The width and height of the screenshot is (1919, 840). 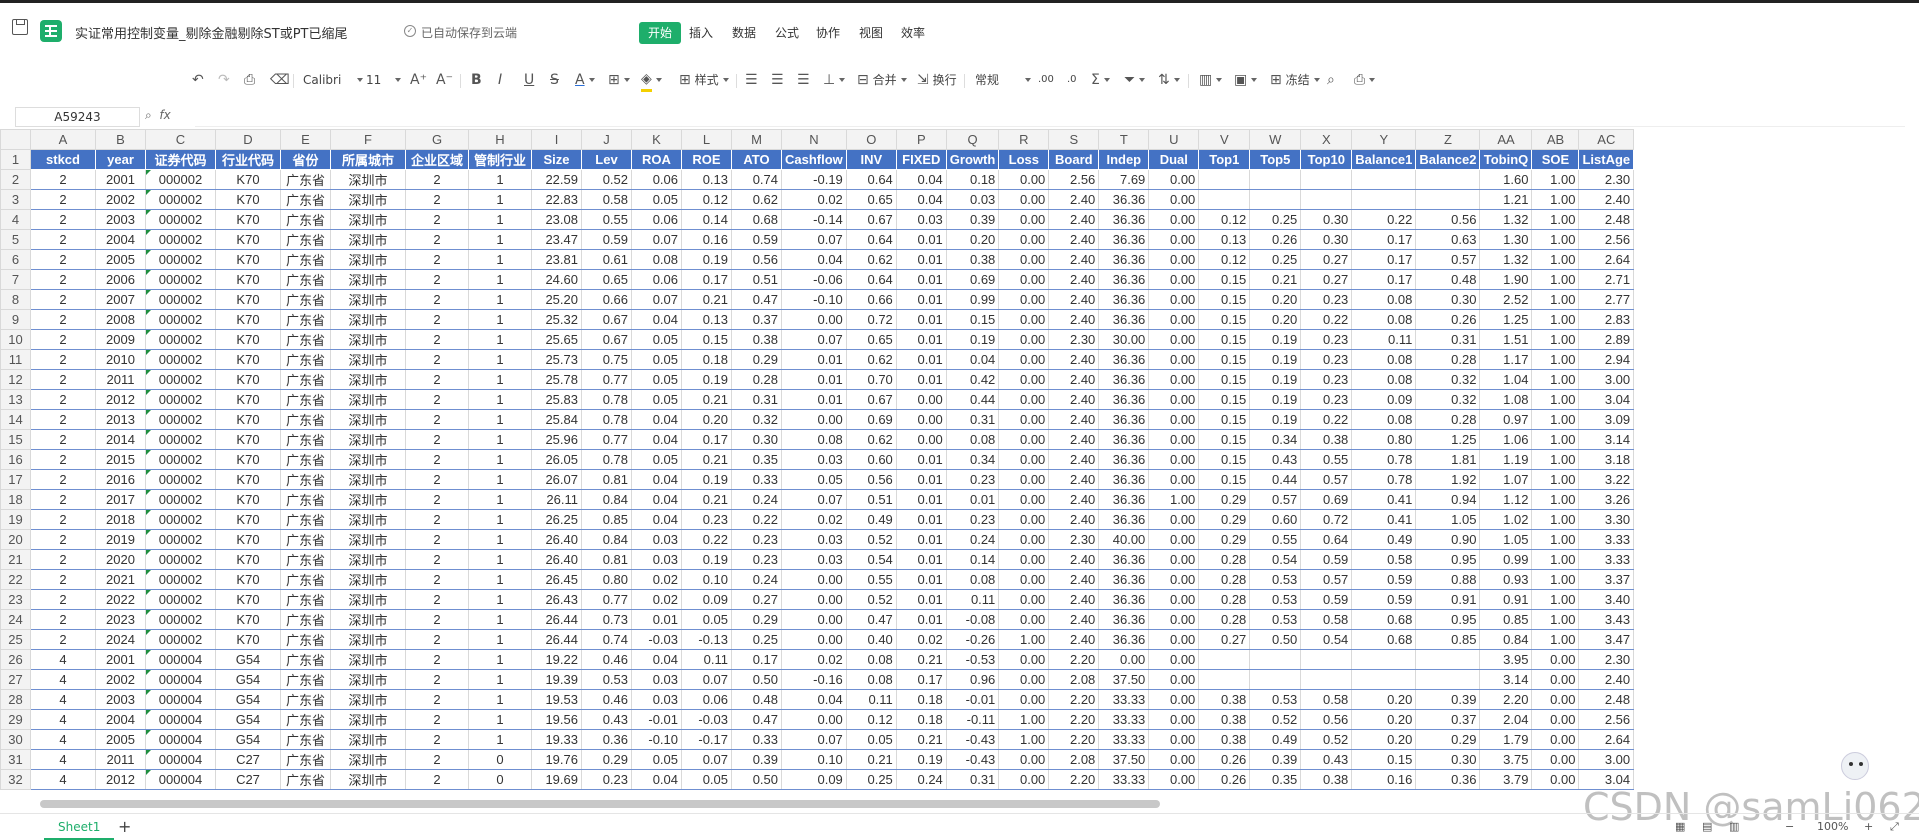 What do you see at coordinates (1506, 459) in the screenshot?
I see `table-cell: 1.19` at bounding box center [1506, 459].